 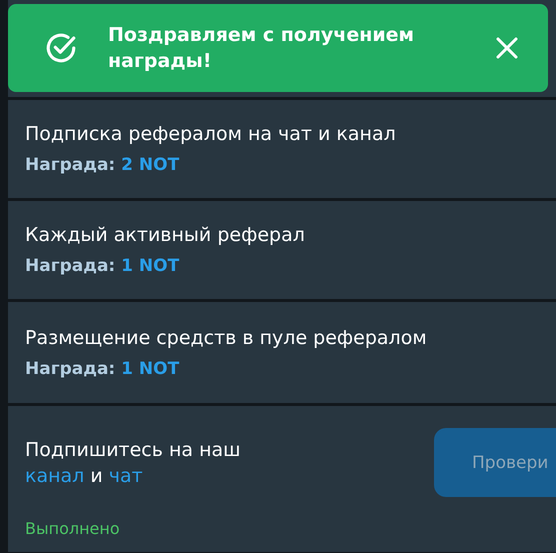 What do you see at coordinates (102, 165) in the screenshot?
I see `reward-text: Награда: 2 NOT` at bounding box center [102, 165].